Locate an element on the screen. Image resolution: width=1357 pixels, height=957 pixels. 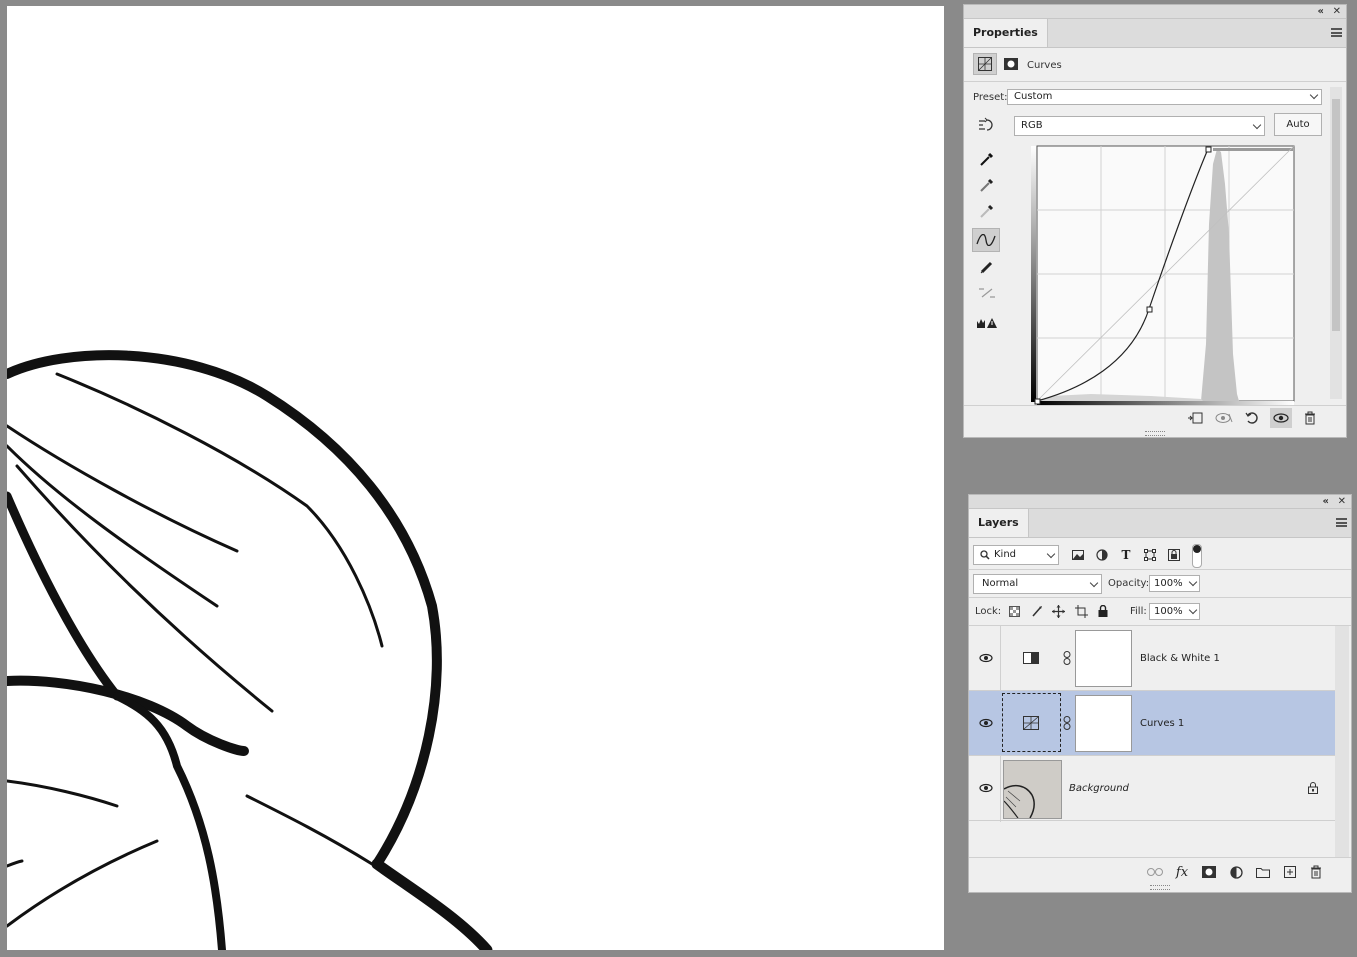
channel-value: RGB is located at coordinates (1032, 125).